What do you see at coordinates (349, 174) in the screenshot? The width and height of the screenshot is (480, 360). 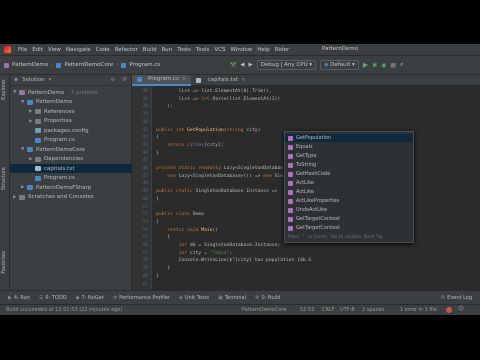 I see `completion-item: GetHashCode` at bounding box center [349, 174].